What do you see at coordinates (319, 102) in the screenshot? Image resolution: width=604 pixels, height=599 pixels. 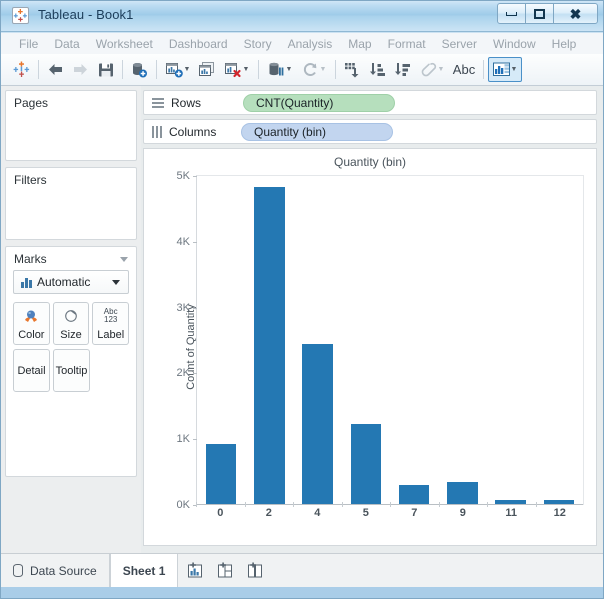 I see `rows-pill: CNT(Quantity)` at bounding box center [319, 102].